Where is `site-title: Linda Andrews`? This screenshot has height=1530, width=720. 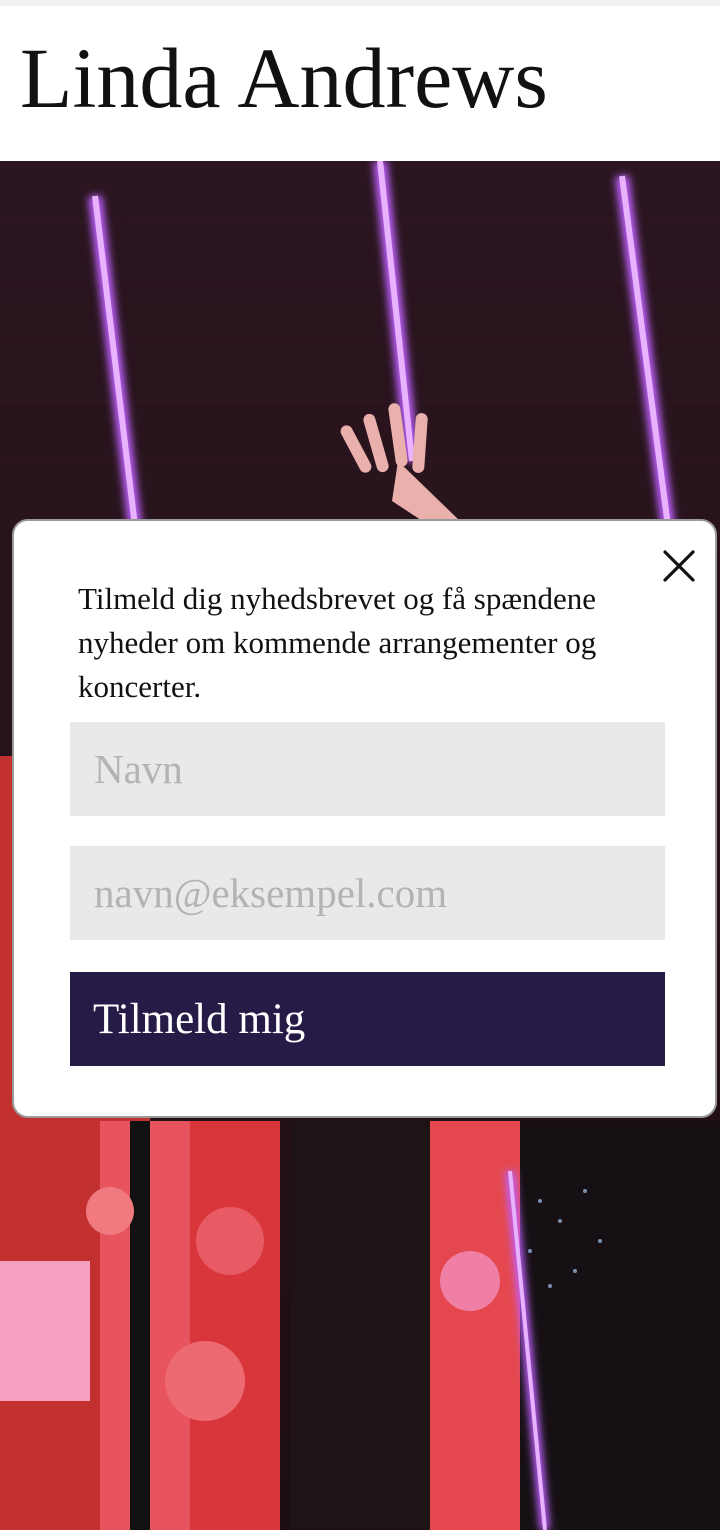
site-title: Linda Andrews is located at coordinates (284, 78).